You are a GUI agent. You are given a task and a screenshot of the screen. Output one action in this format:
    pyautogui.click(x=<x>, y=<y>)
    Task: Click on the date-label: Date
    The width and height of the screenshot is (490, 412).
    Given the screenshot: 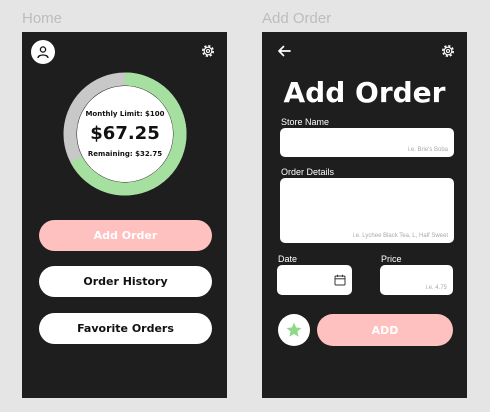 What is the action you would take?
    pyautogui.click(x=288, y=259)
    